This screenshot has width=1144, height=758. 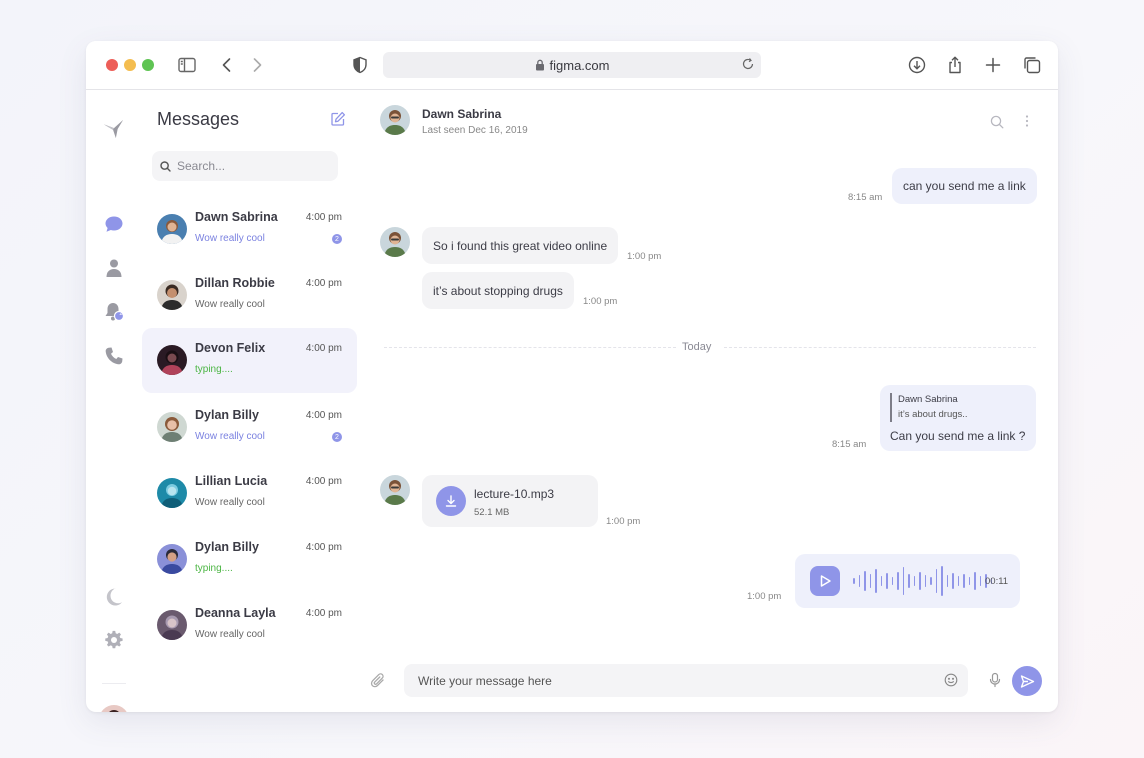 What do you see at coordinates (257, 65) in the screenshot?
I see `forward-icon` at bounding box center [257, 65].